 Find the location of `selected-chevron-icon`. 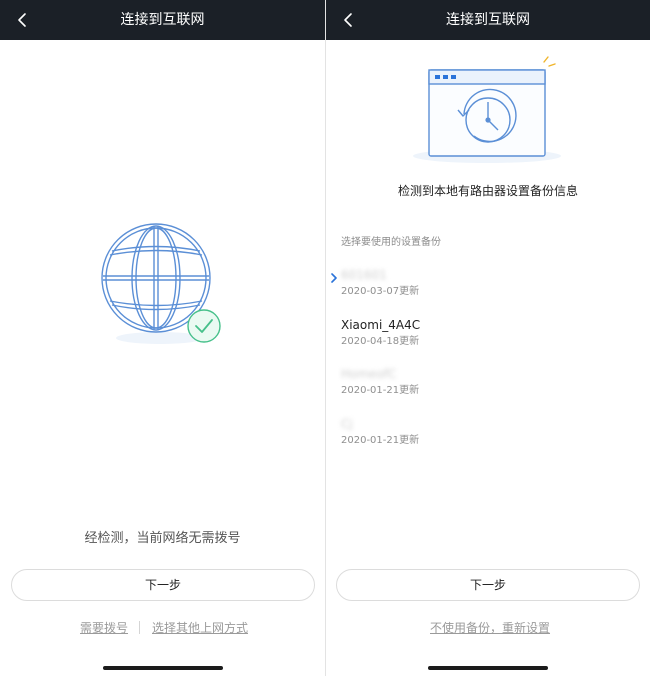

selected-chevron-icon is located at coordinates (334, 278).